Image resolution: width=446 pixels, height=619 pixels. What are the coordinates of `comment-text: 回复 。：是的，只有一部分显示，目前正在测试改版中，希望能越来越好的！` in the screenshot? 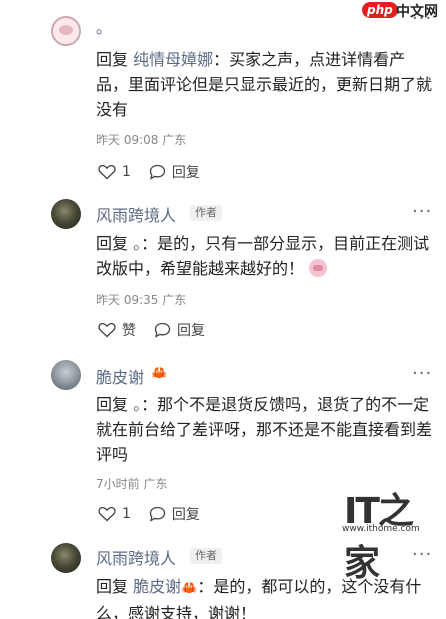 It's located at (266, 256).